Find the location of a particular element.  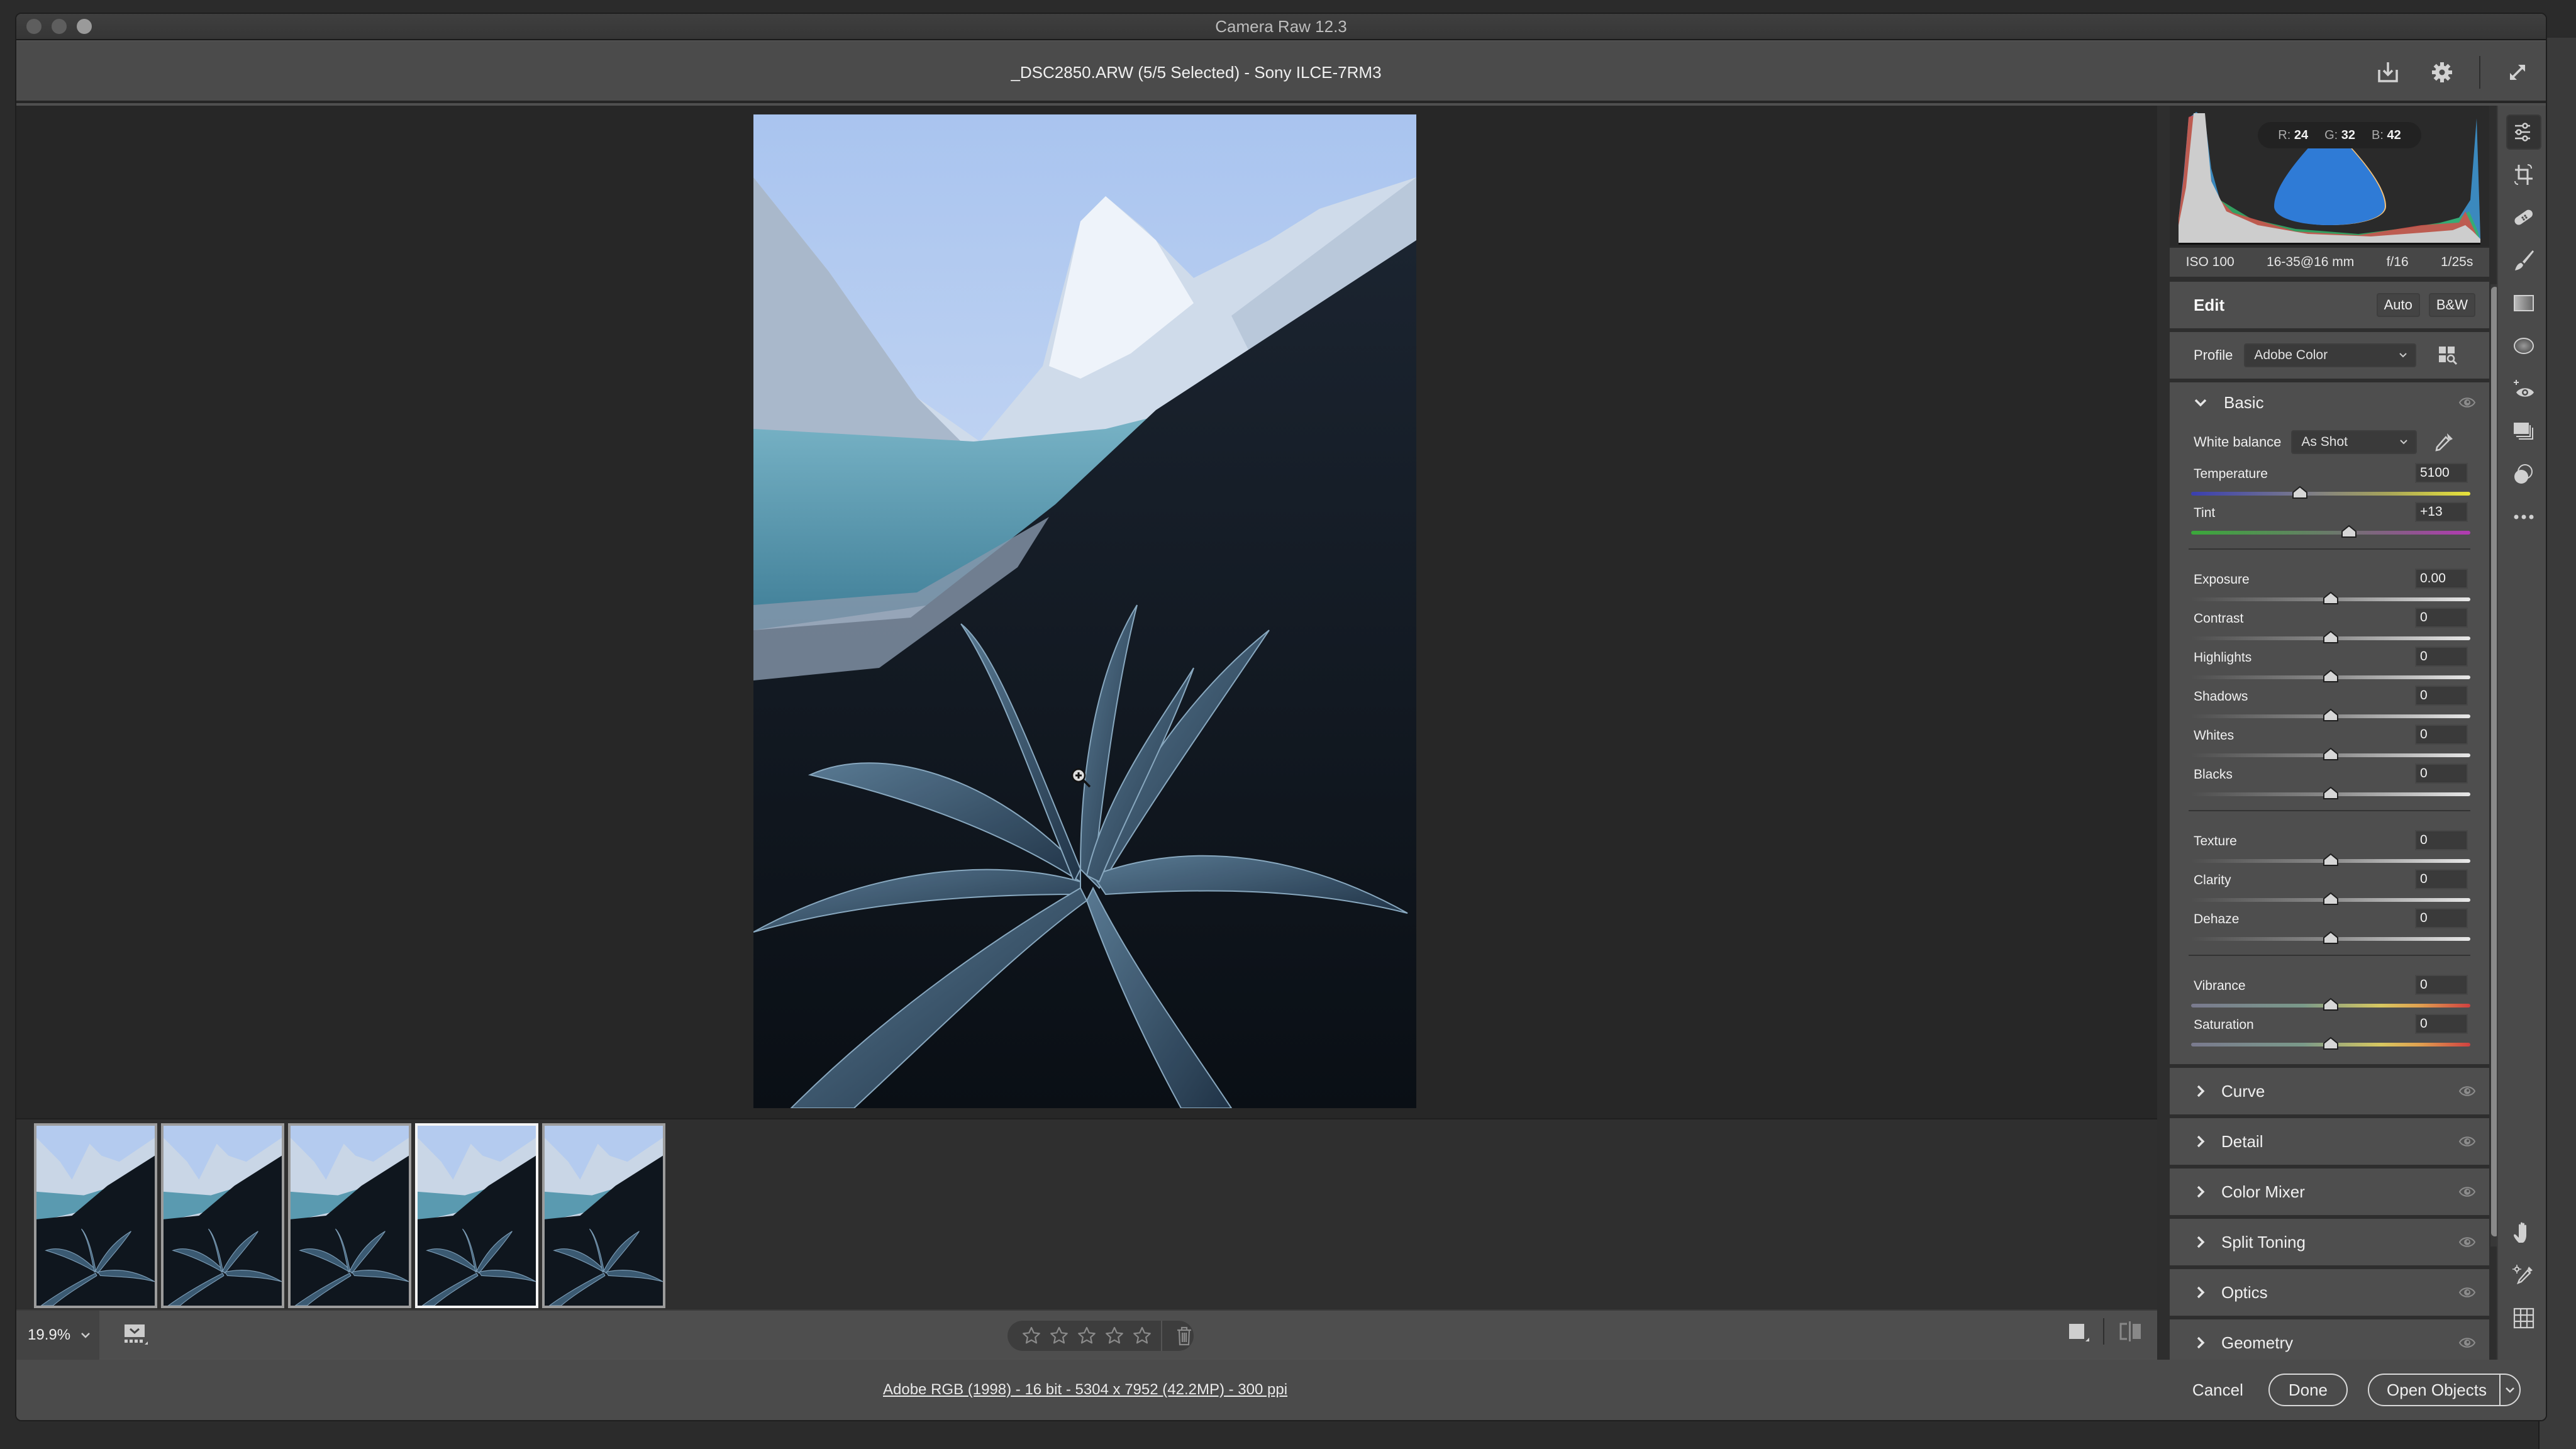

hand-tool-button is located at coordinates (2523, 1232).